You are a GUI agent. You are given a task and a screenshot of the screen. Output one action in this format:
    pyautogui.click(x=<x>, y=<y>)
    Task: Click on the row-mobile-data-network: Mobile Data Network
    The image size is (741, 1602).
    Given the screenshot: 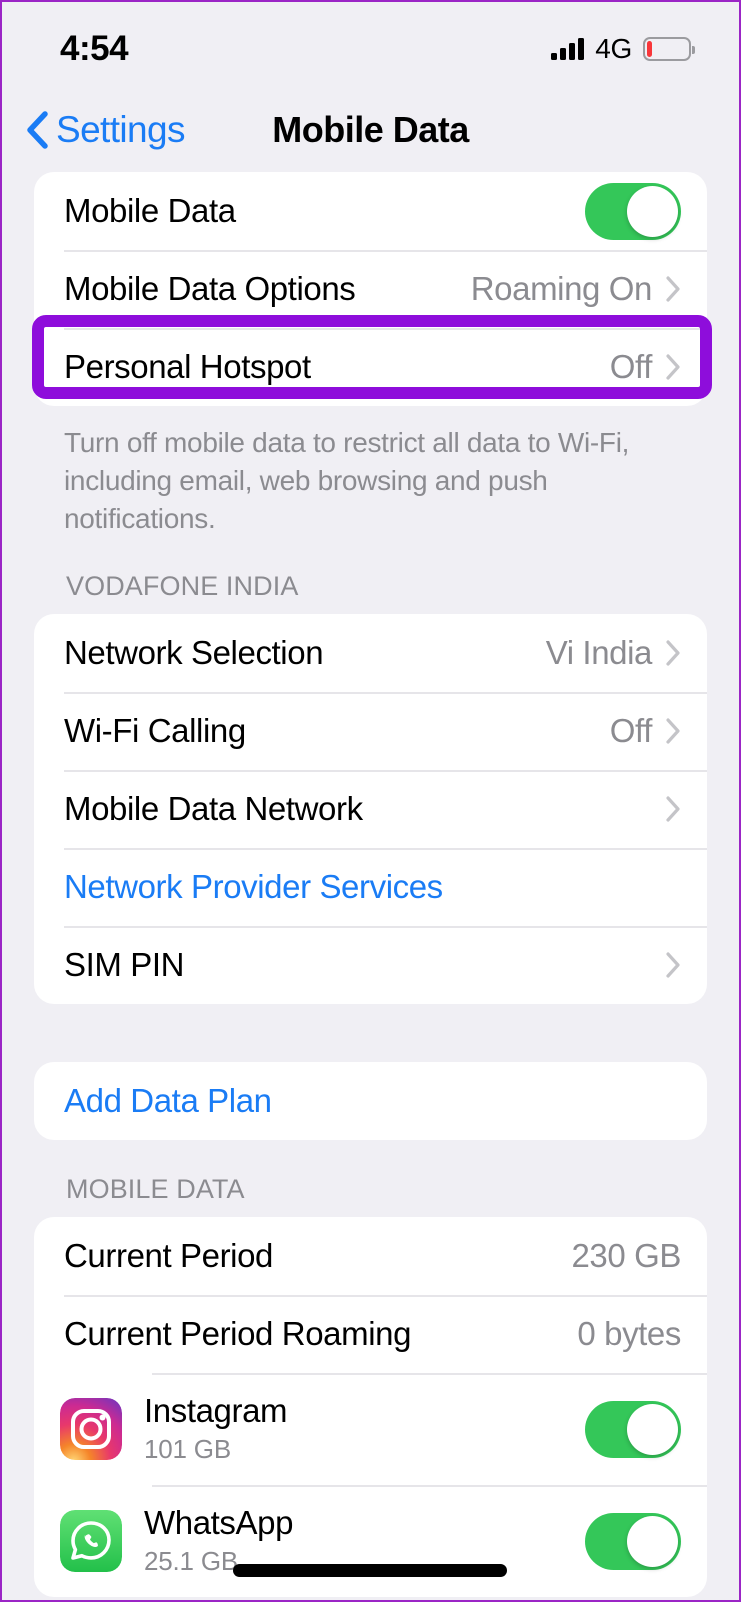 What is the action you would take?
    pyautogui.click(x=370, y=809)
    